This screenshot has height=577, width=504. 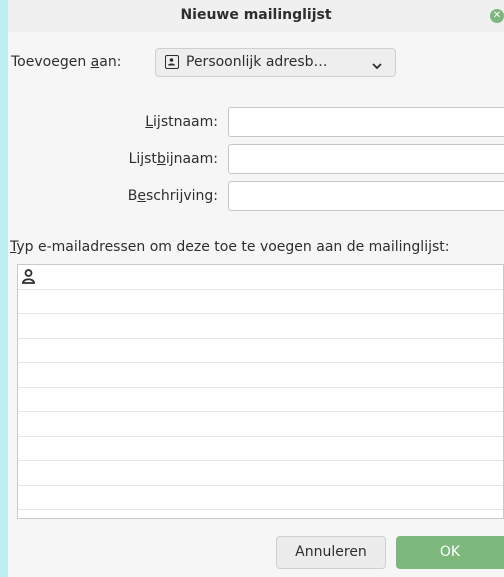 What do you see at coordinates (173, 159) in the screenshot?
I see `list-nickname-label: Lijstbijnaam:` at bounding box center [173, 159].